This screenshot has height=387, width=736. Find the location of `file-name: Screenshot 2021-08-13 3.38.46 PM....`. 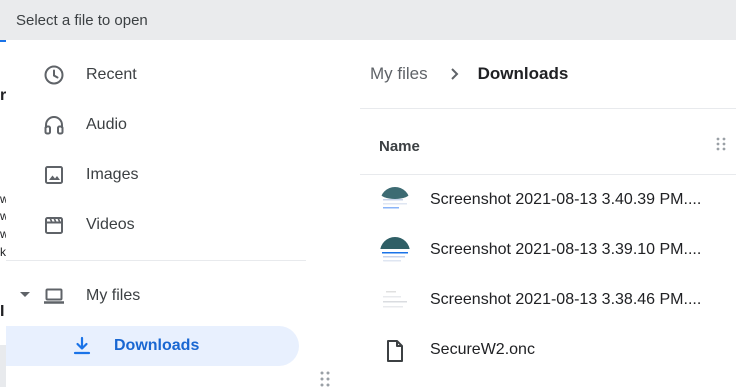

file-name: Screenshot 2021-08-13 3.38.46 PM.... is located at coordinates (566, 299).